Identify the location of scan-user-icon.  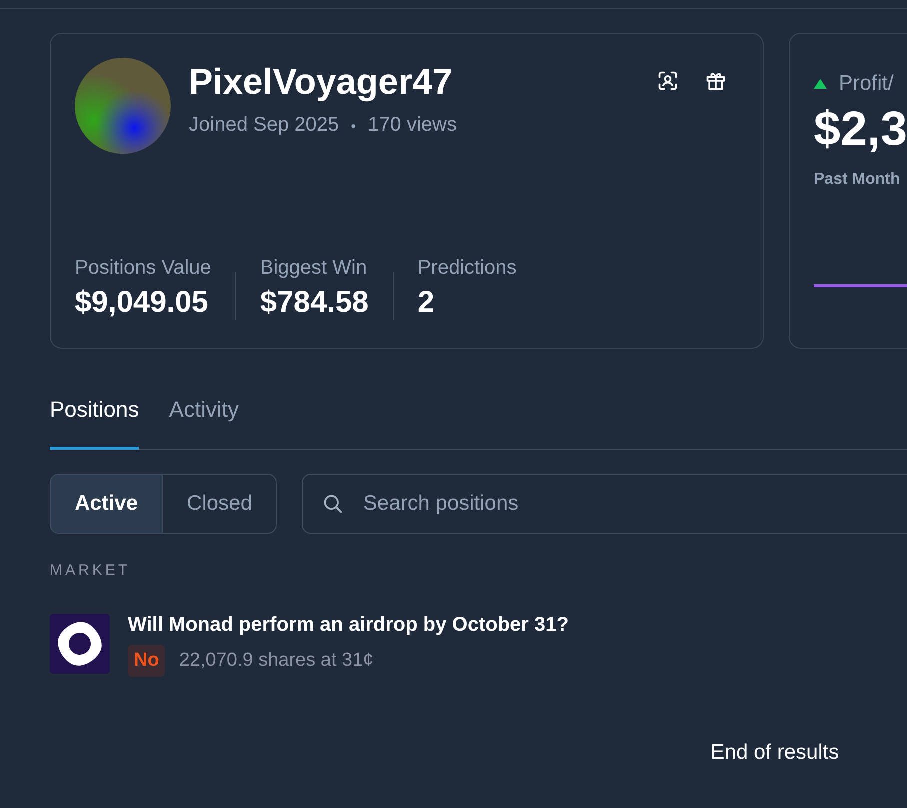
(668, 81).